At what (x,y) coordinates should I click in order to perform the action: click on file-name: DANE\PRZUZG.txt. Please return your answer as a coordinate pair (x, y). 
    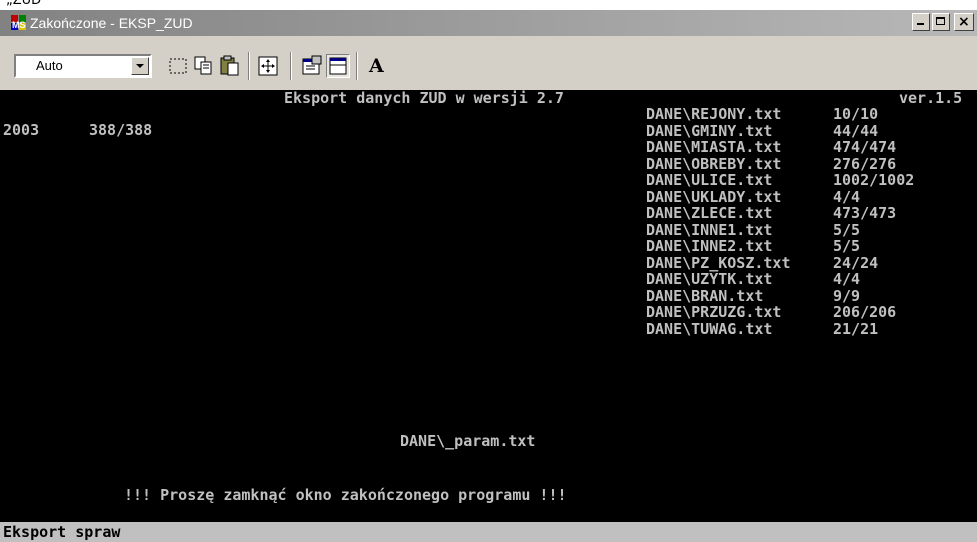
    Looking at the image, I should click on (714, 312).